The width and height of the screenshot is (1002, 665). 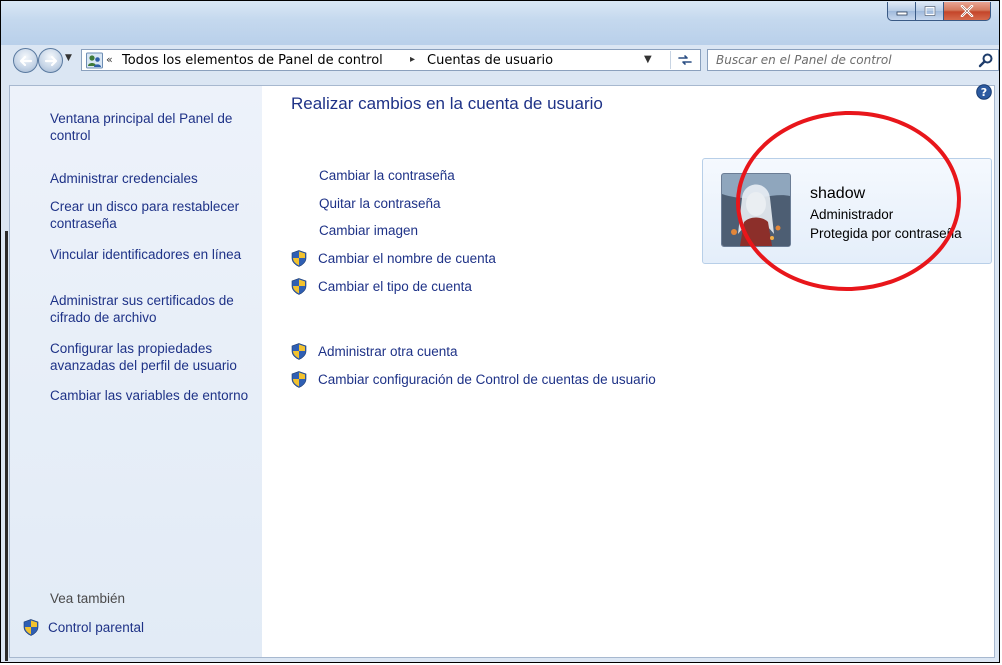 What do you see at coordinates (407, 258) in the screenshot?
I see `task-label: Cambiar el nombre de cuenta` at bounding box center [407, 258].